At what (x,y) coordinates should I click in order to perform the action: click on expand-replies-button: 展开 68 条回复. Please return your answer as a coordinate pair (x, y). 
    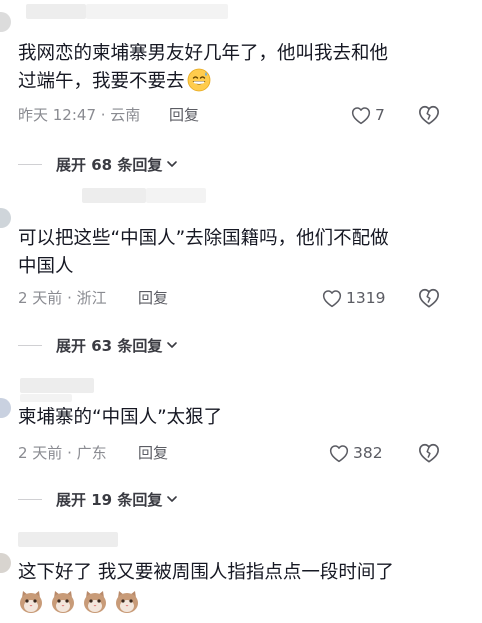
    Looking at the image, I should click on (98, 164).